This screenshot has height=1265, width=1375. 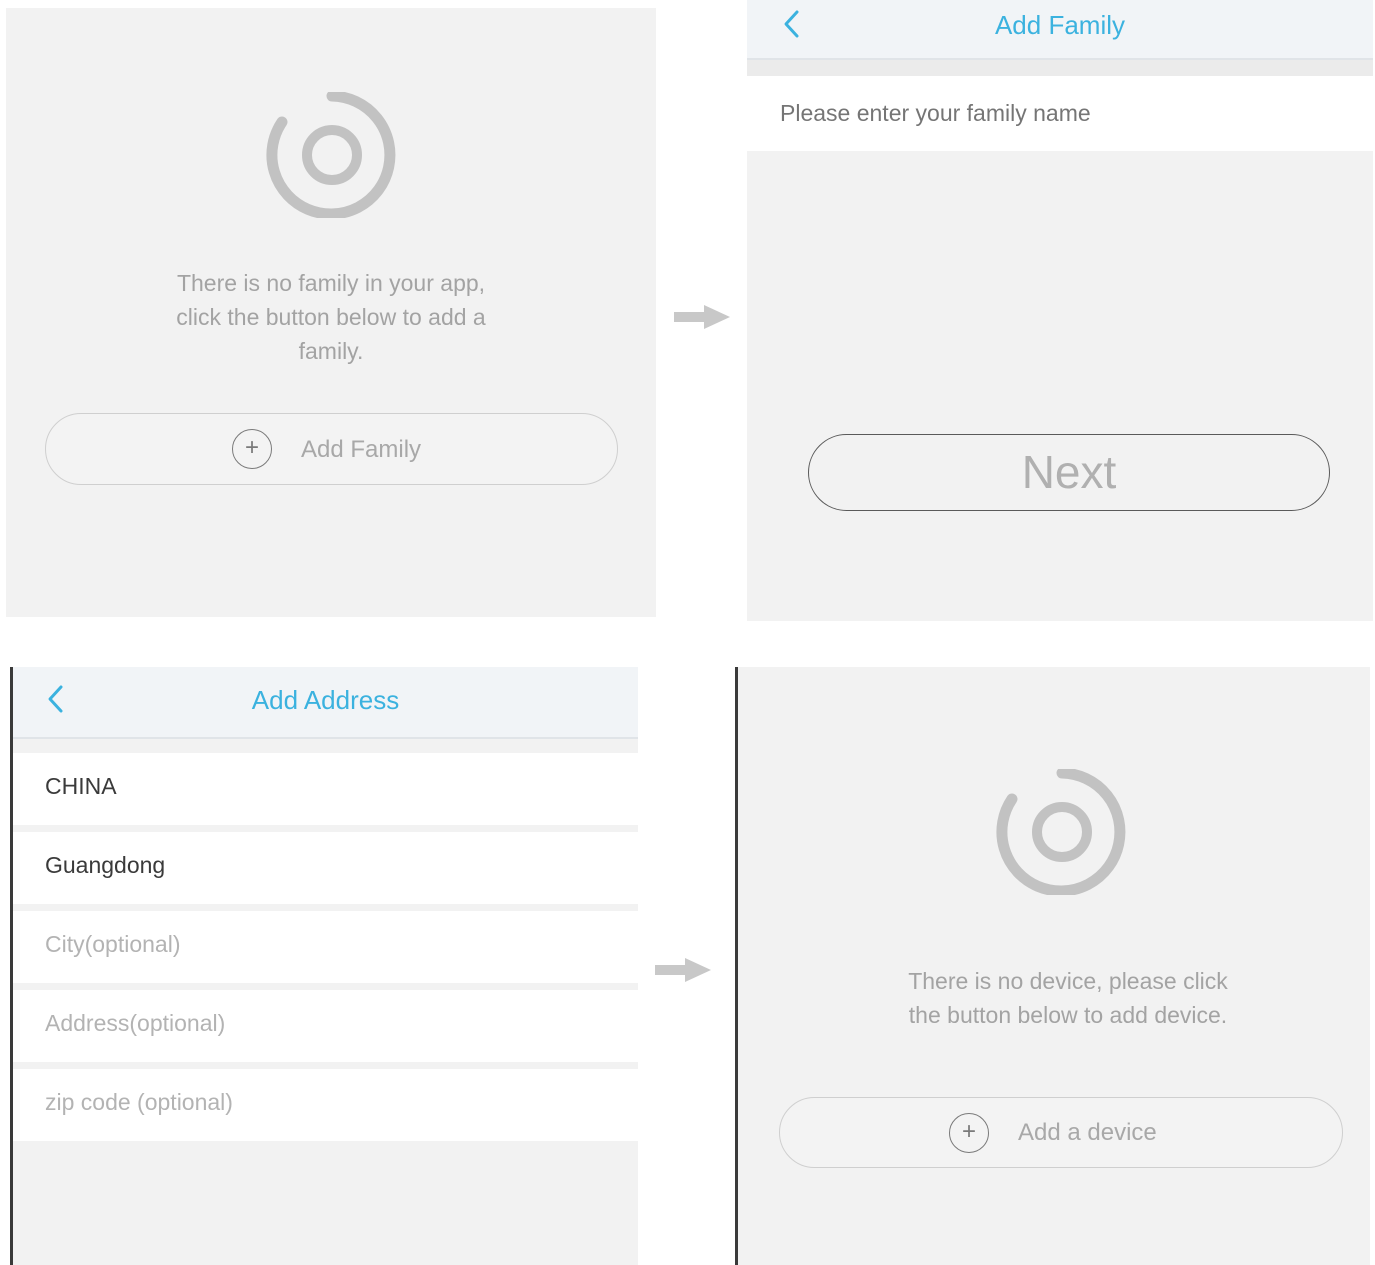 I want to click on country-value: CHINA, so click(x=81, y=786).